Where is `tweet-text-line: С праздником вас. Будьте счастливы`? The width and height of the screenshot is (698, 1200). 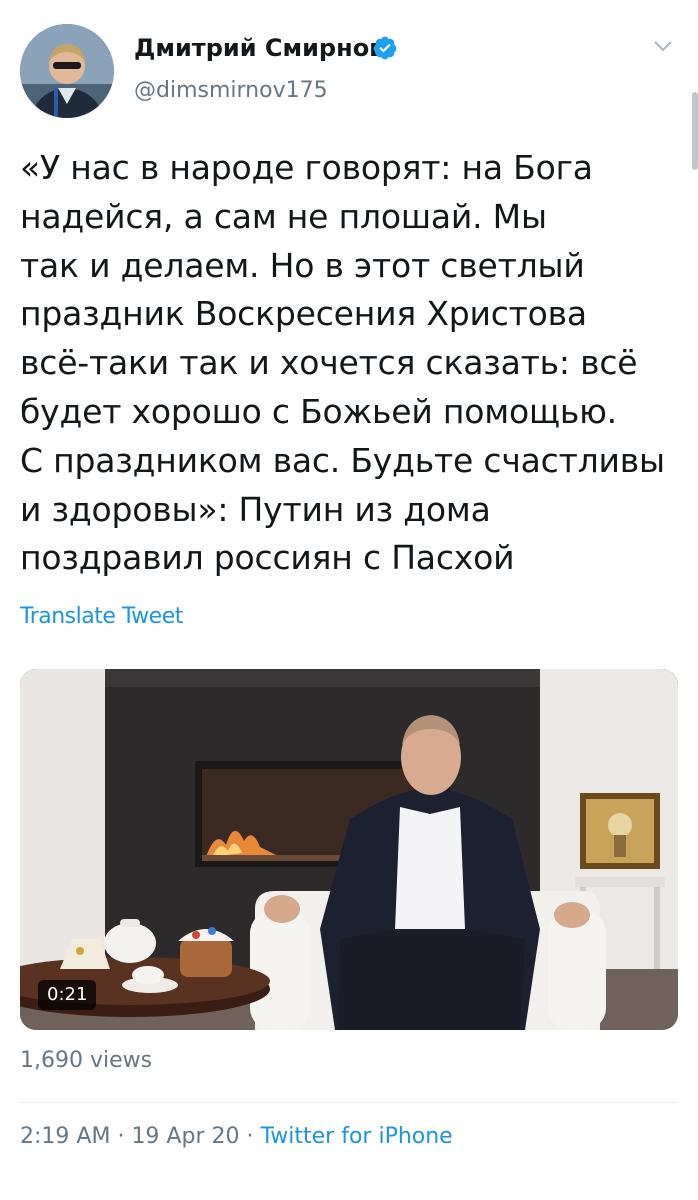
tweet-text-line: С праздником вас. Будьте счастливы is located at coordinates (342, 460).